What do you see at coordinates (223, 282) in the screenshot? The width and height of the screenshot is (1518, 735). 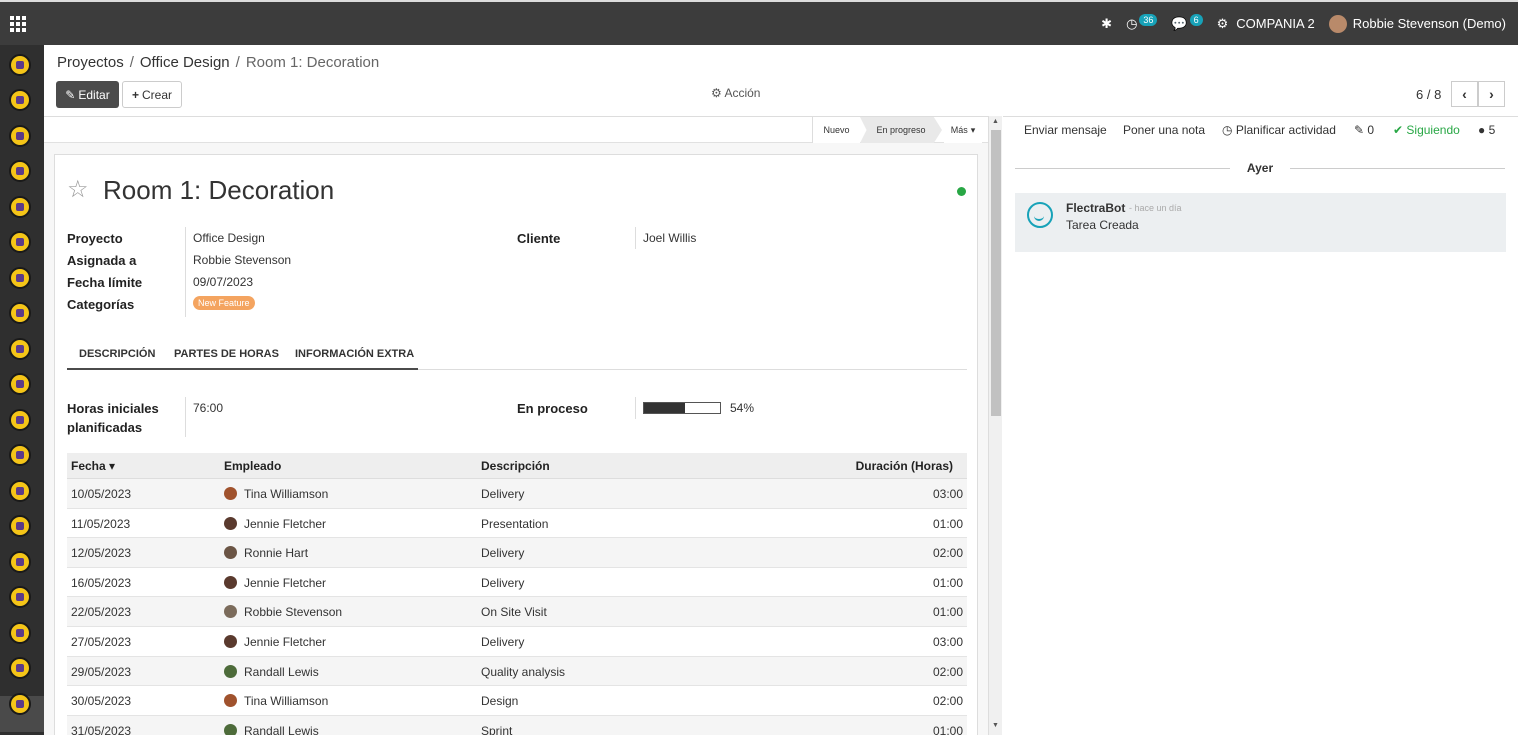 I see `fecha-limite-field: 09/07/2023` at bounding box center [223, 282].